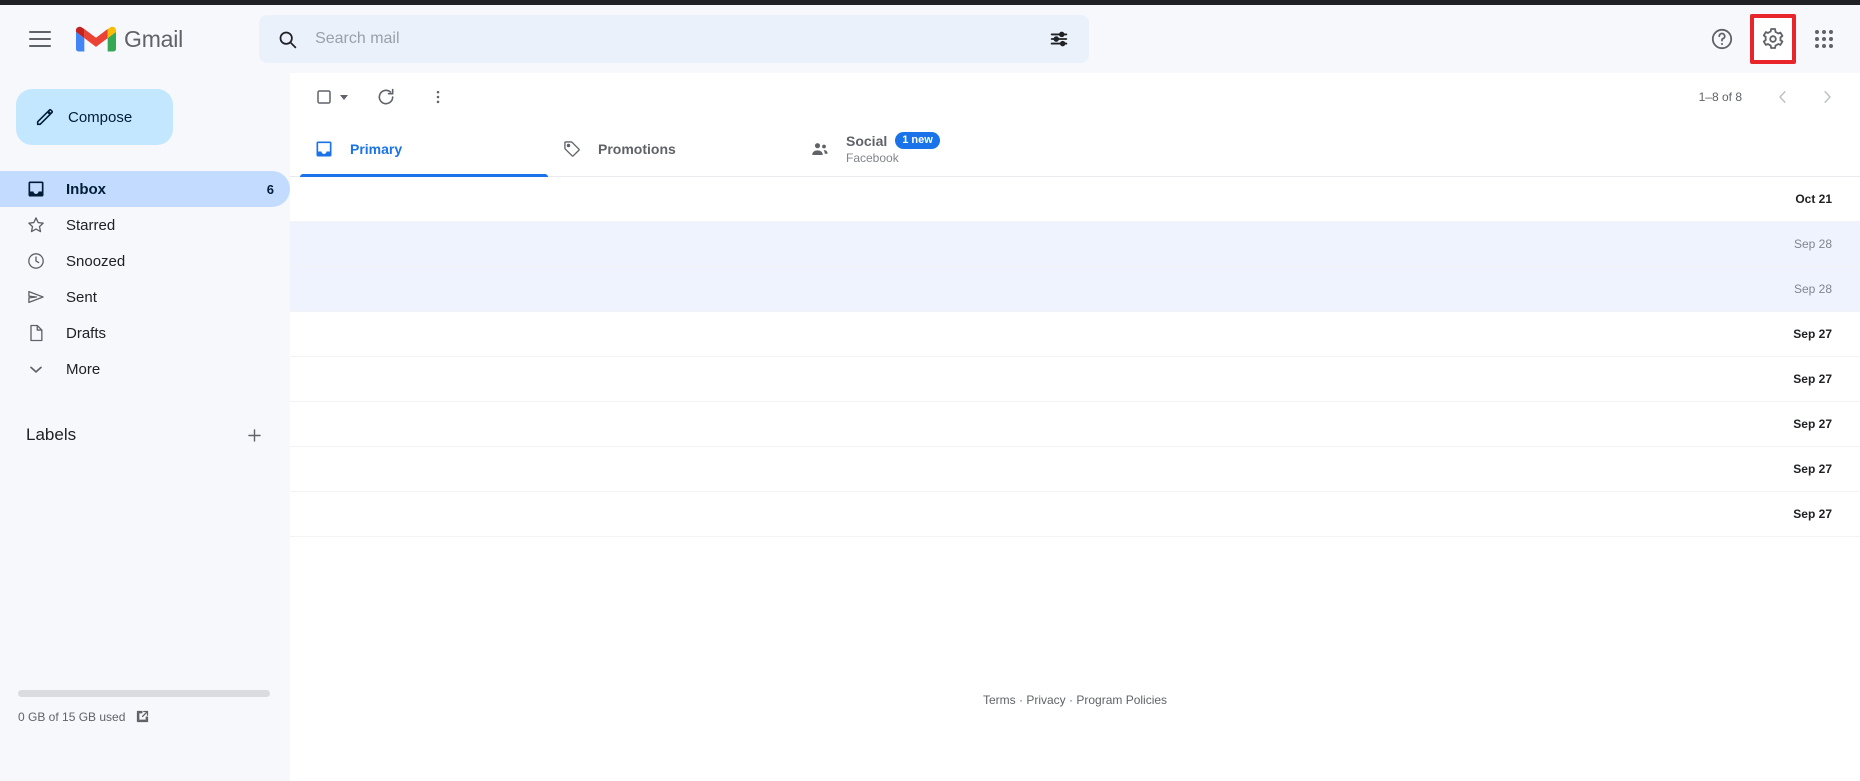  What do you see at coordinates (36, 261) in the screenshot?
I see `clock-icon` at bounding box center [36, 261].